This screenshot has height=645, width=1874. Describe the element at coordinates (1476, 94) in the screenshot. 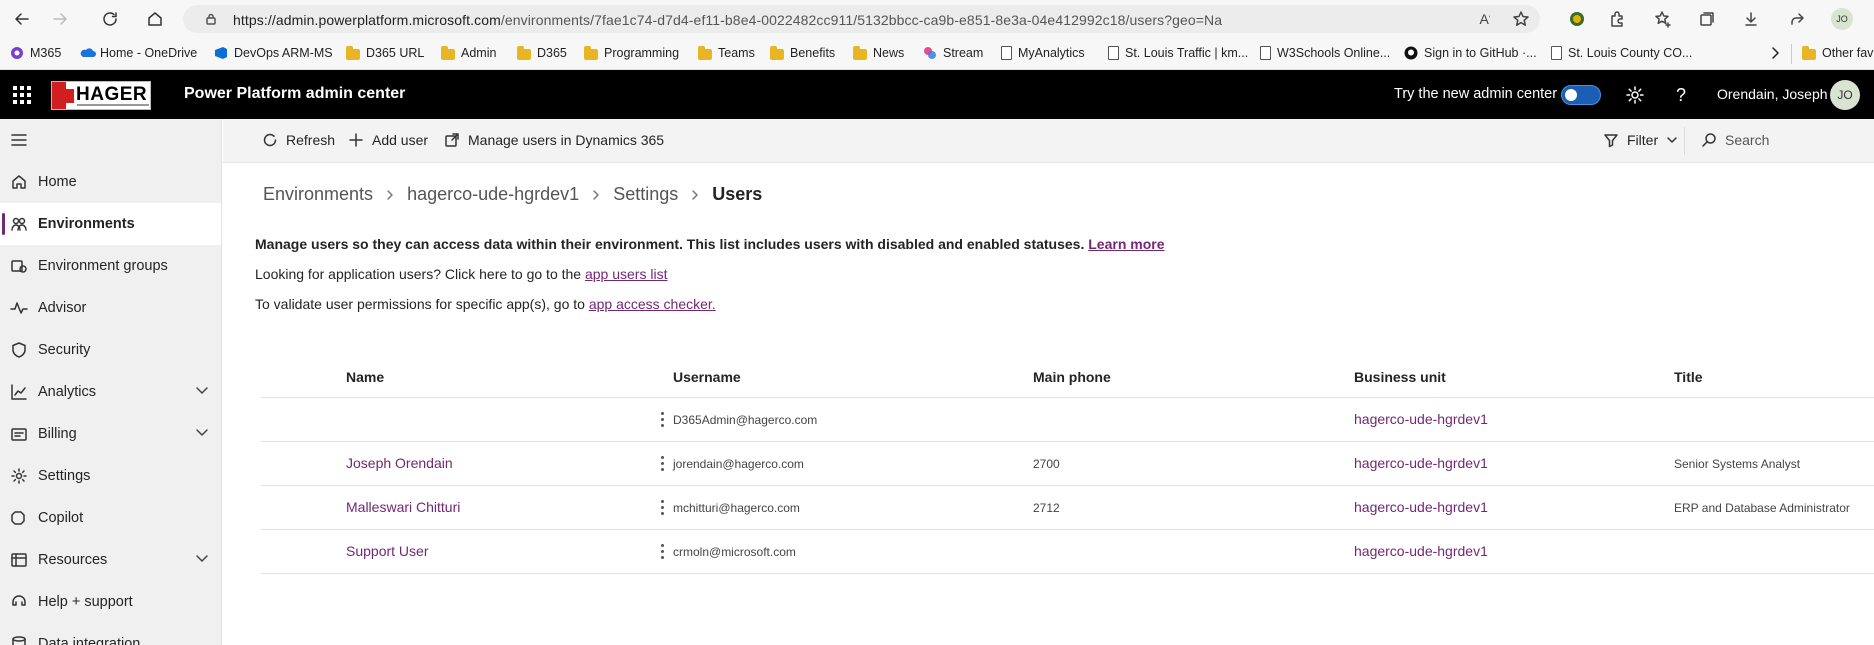

I see `try-new-admin-center-label: Try the new admin center` at that location.